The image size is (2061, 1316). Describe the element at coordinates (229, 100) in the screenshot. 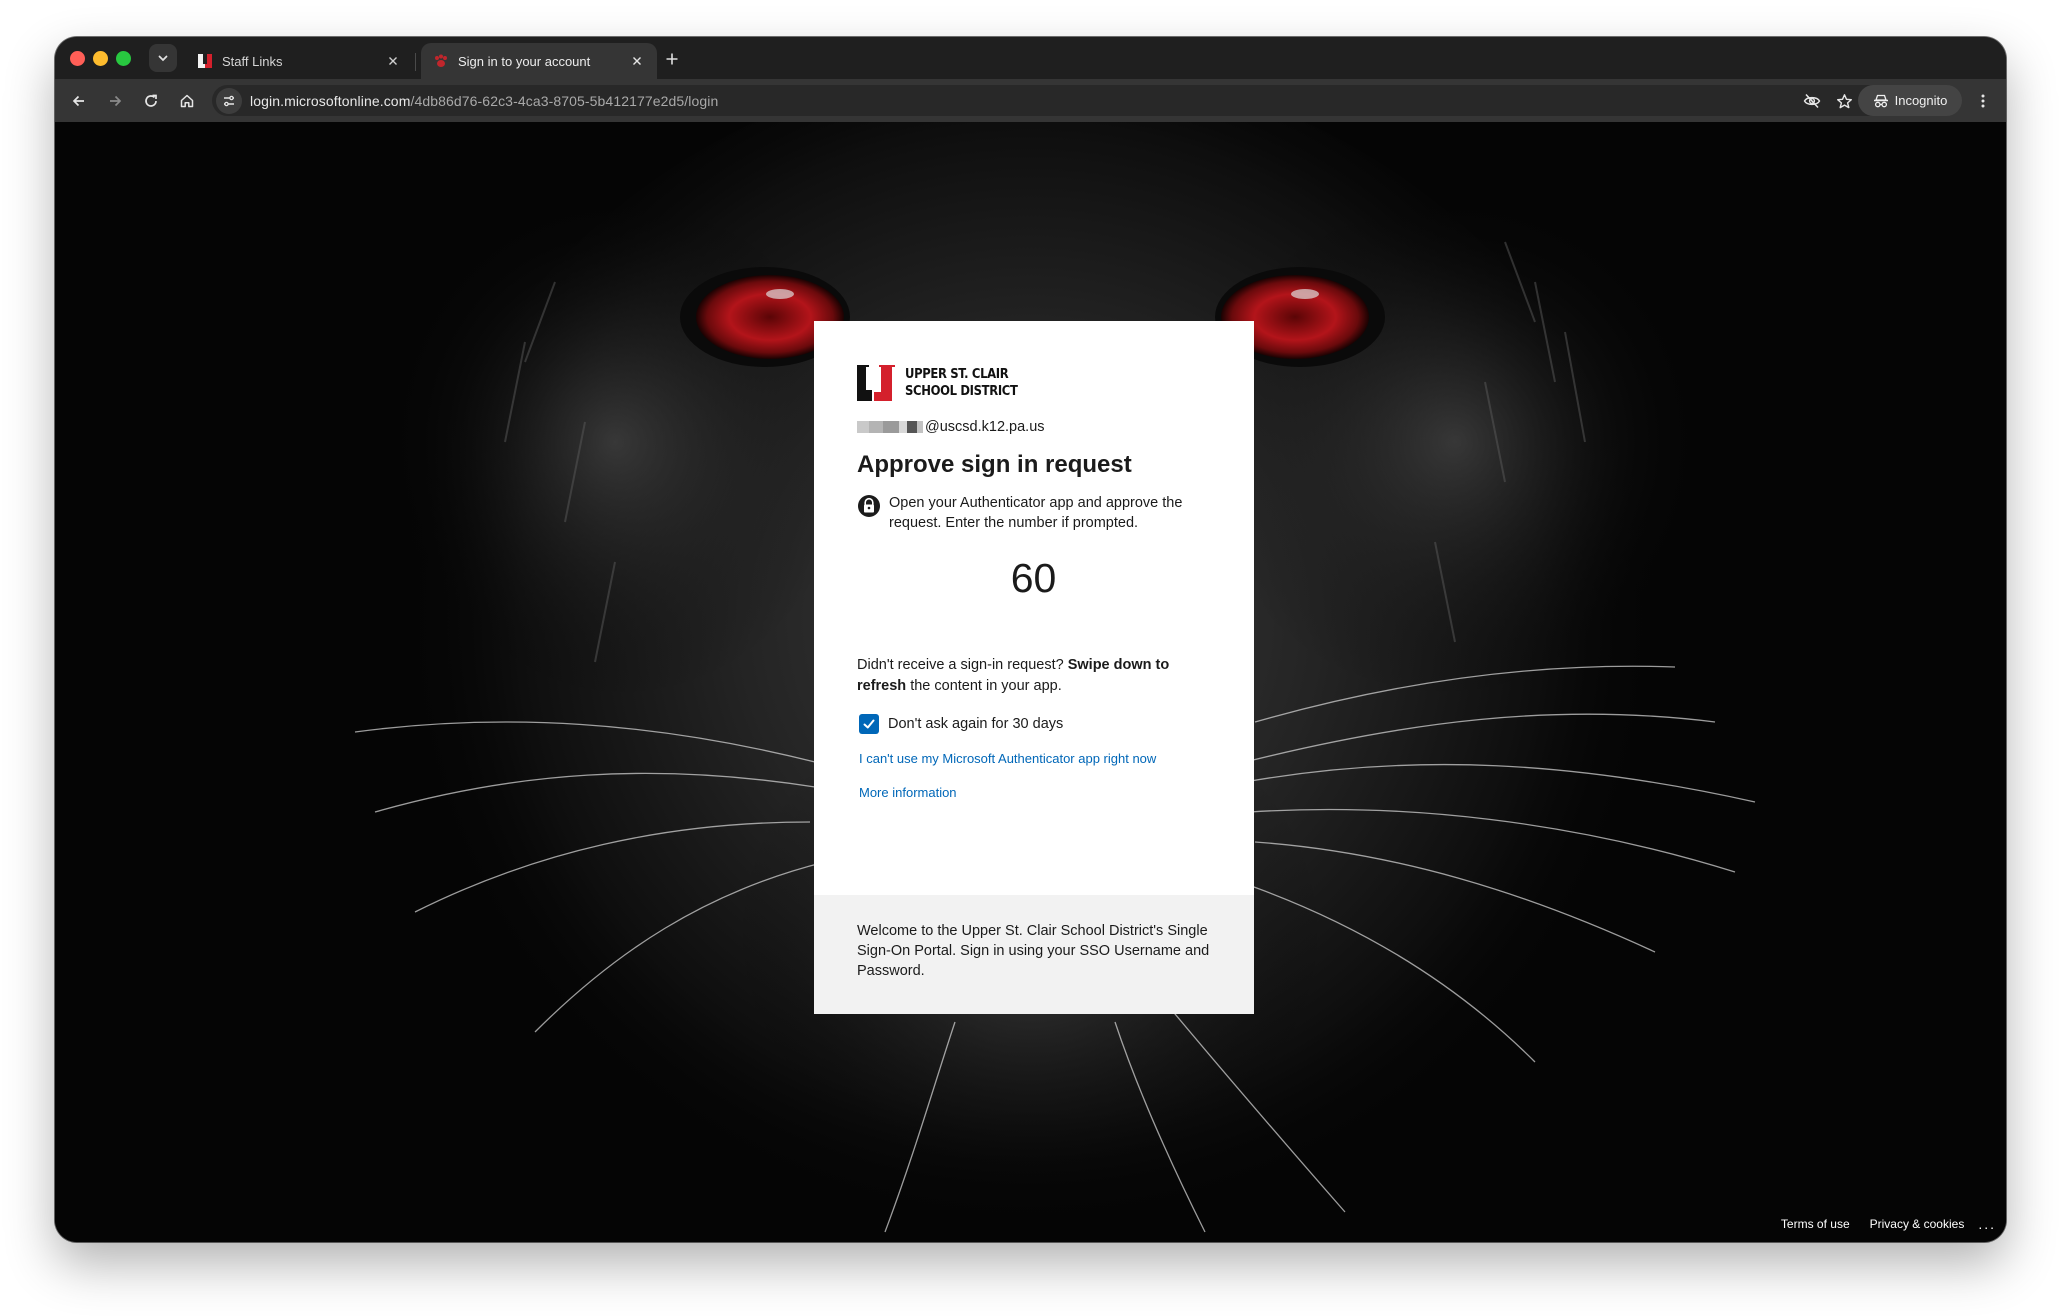

I see `site-info-icon` at that location.